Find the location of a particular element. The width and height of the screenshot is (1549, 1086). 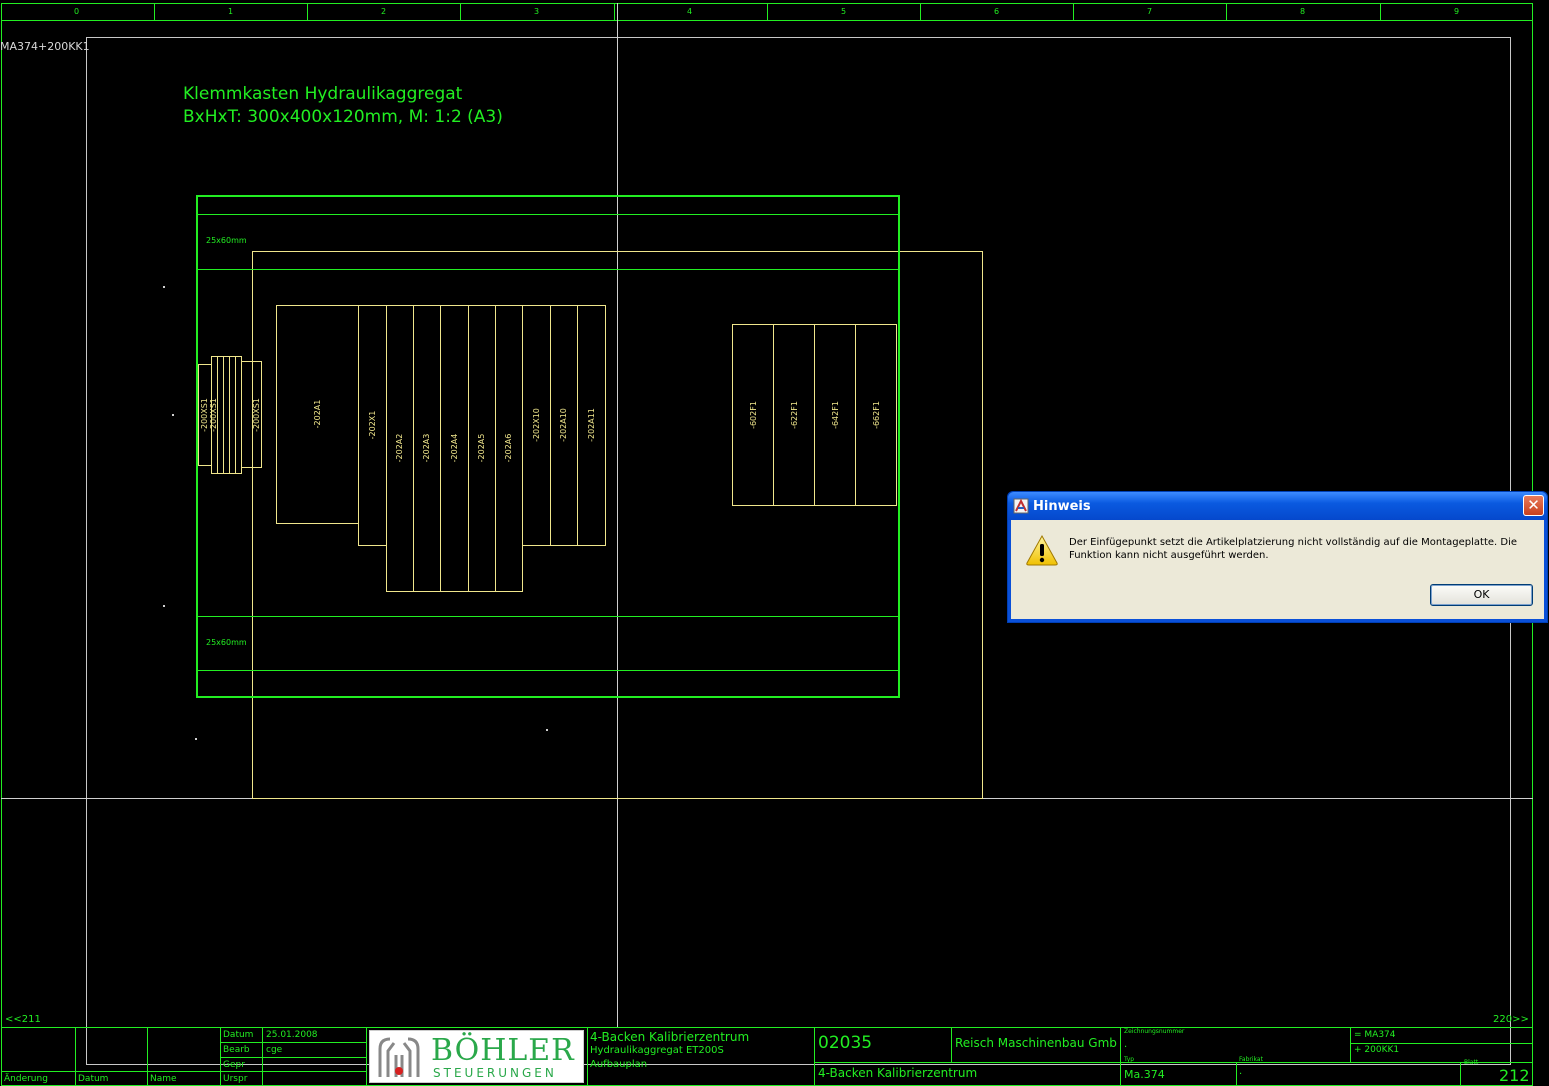

aenderung-column: Änderung is located at coordinates (26, 1079).